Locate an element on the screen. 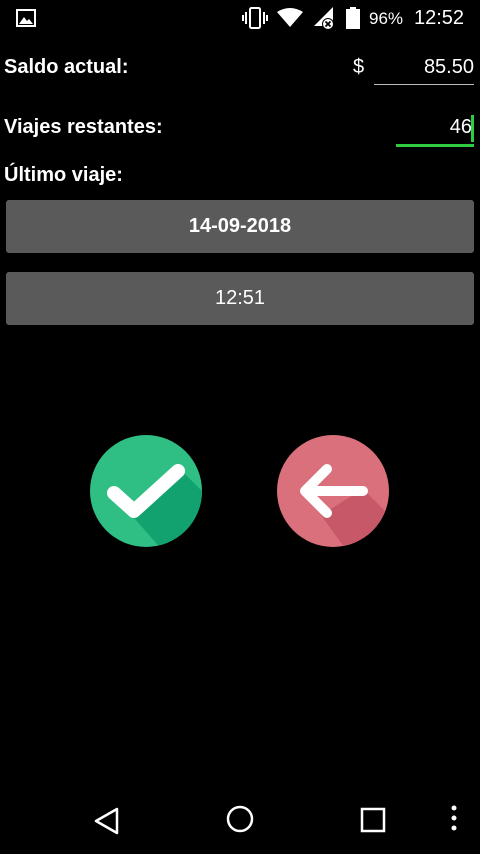  viajes-value: 46 is located at coordinates (460, 127).